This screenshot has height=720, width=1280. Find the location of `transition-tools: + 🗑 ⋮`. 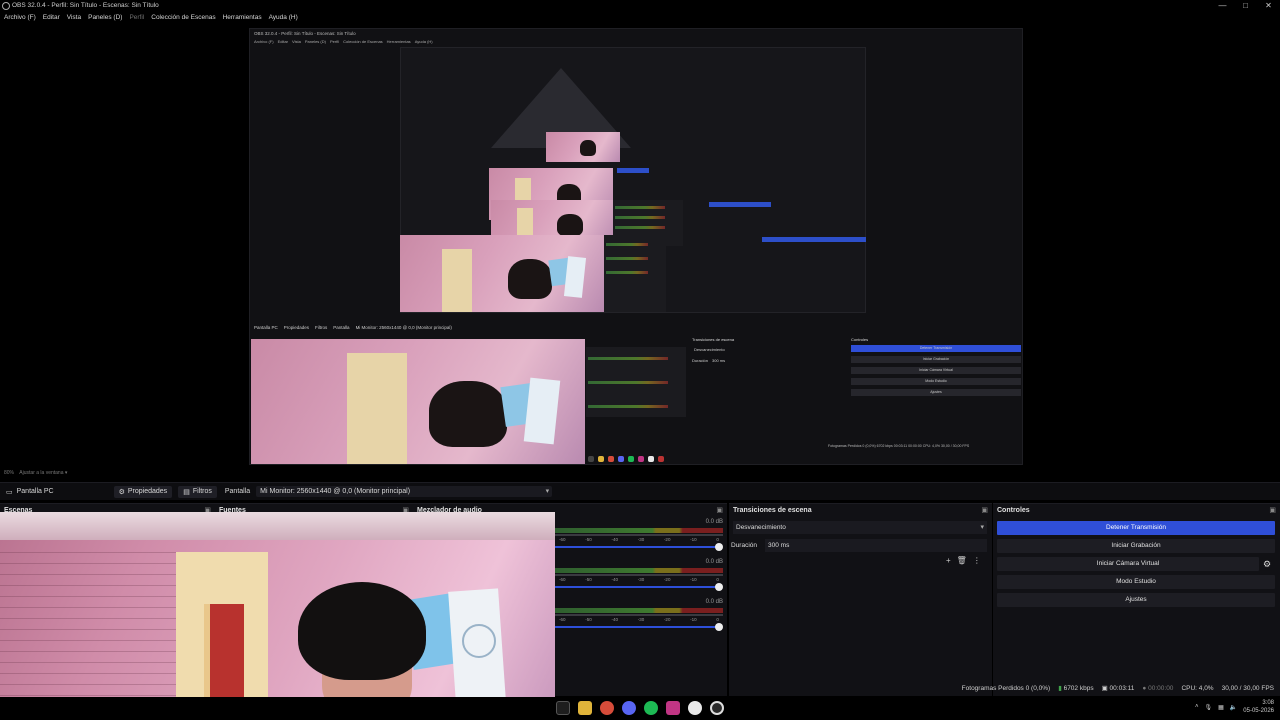

transition-tools: + 🗑 ⋮ is located at coordinates (963, 560).